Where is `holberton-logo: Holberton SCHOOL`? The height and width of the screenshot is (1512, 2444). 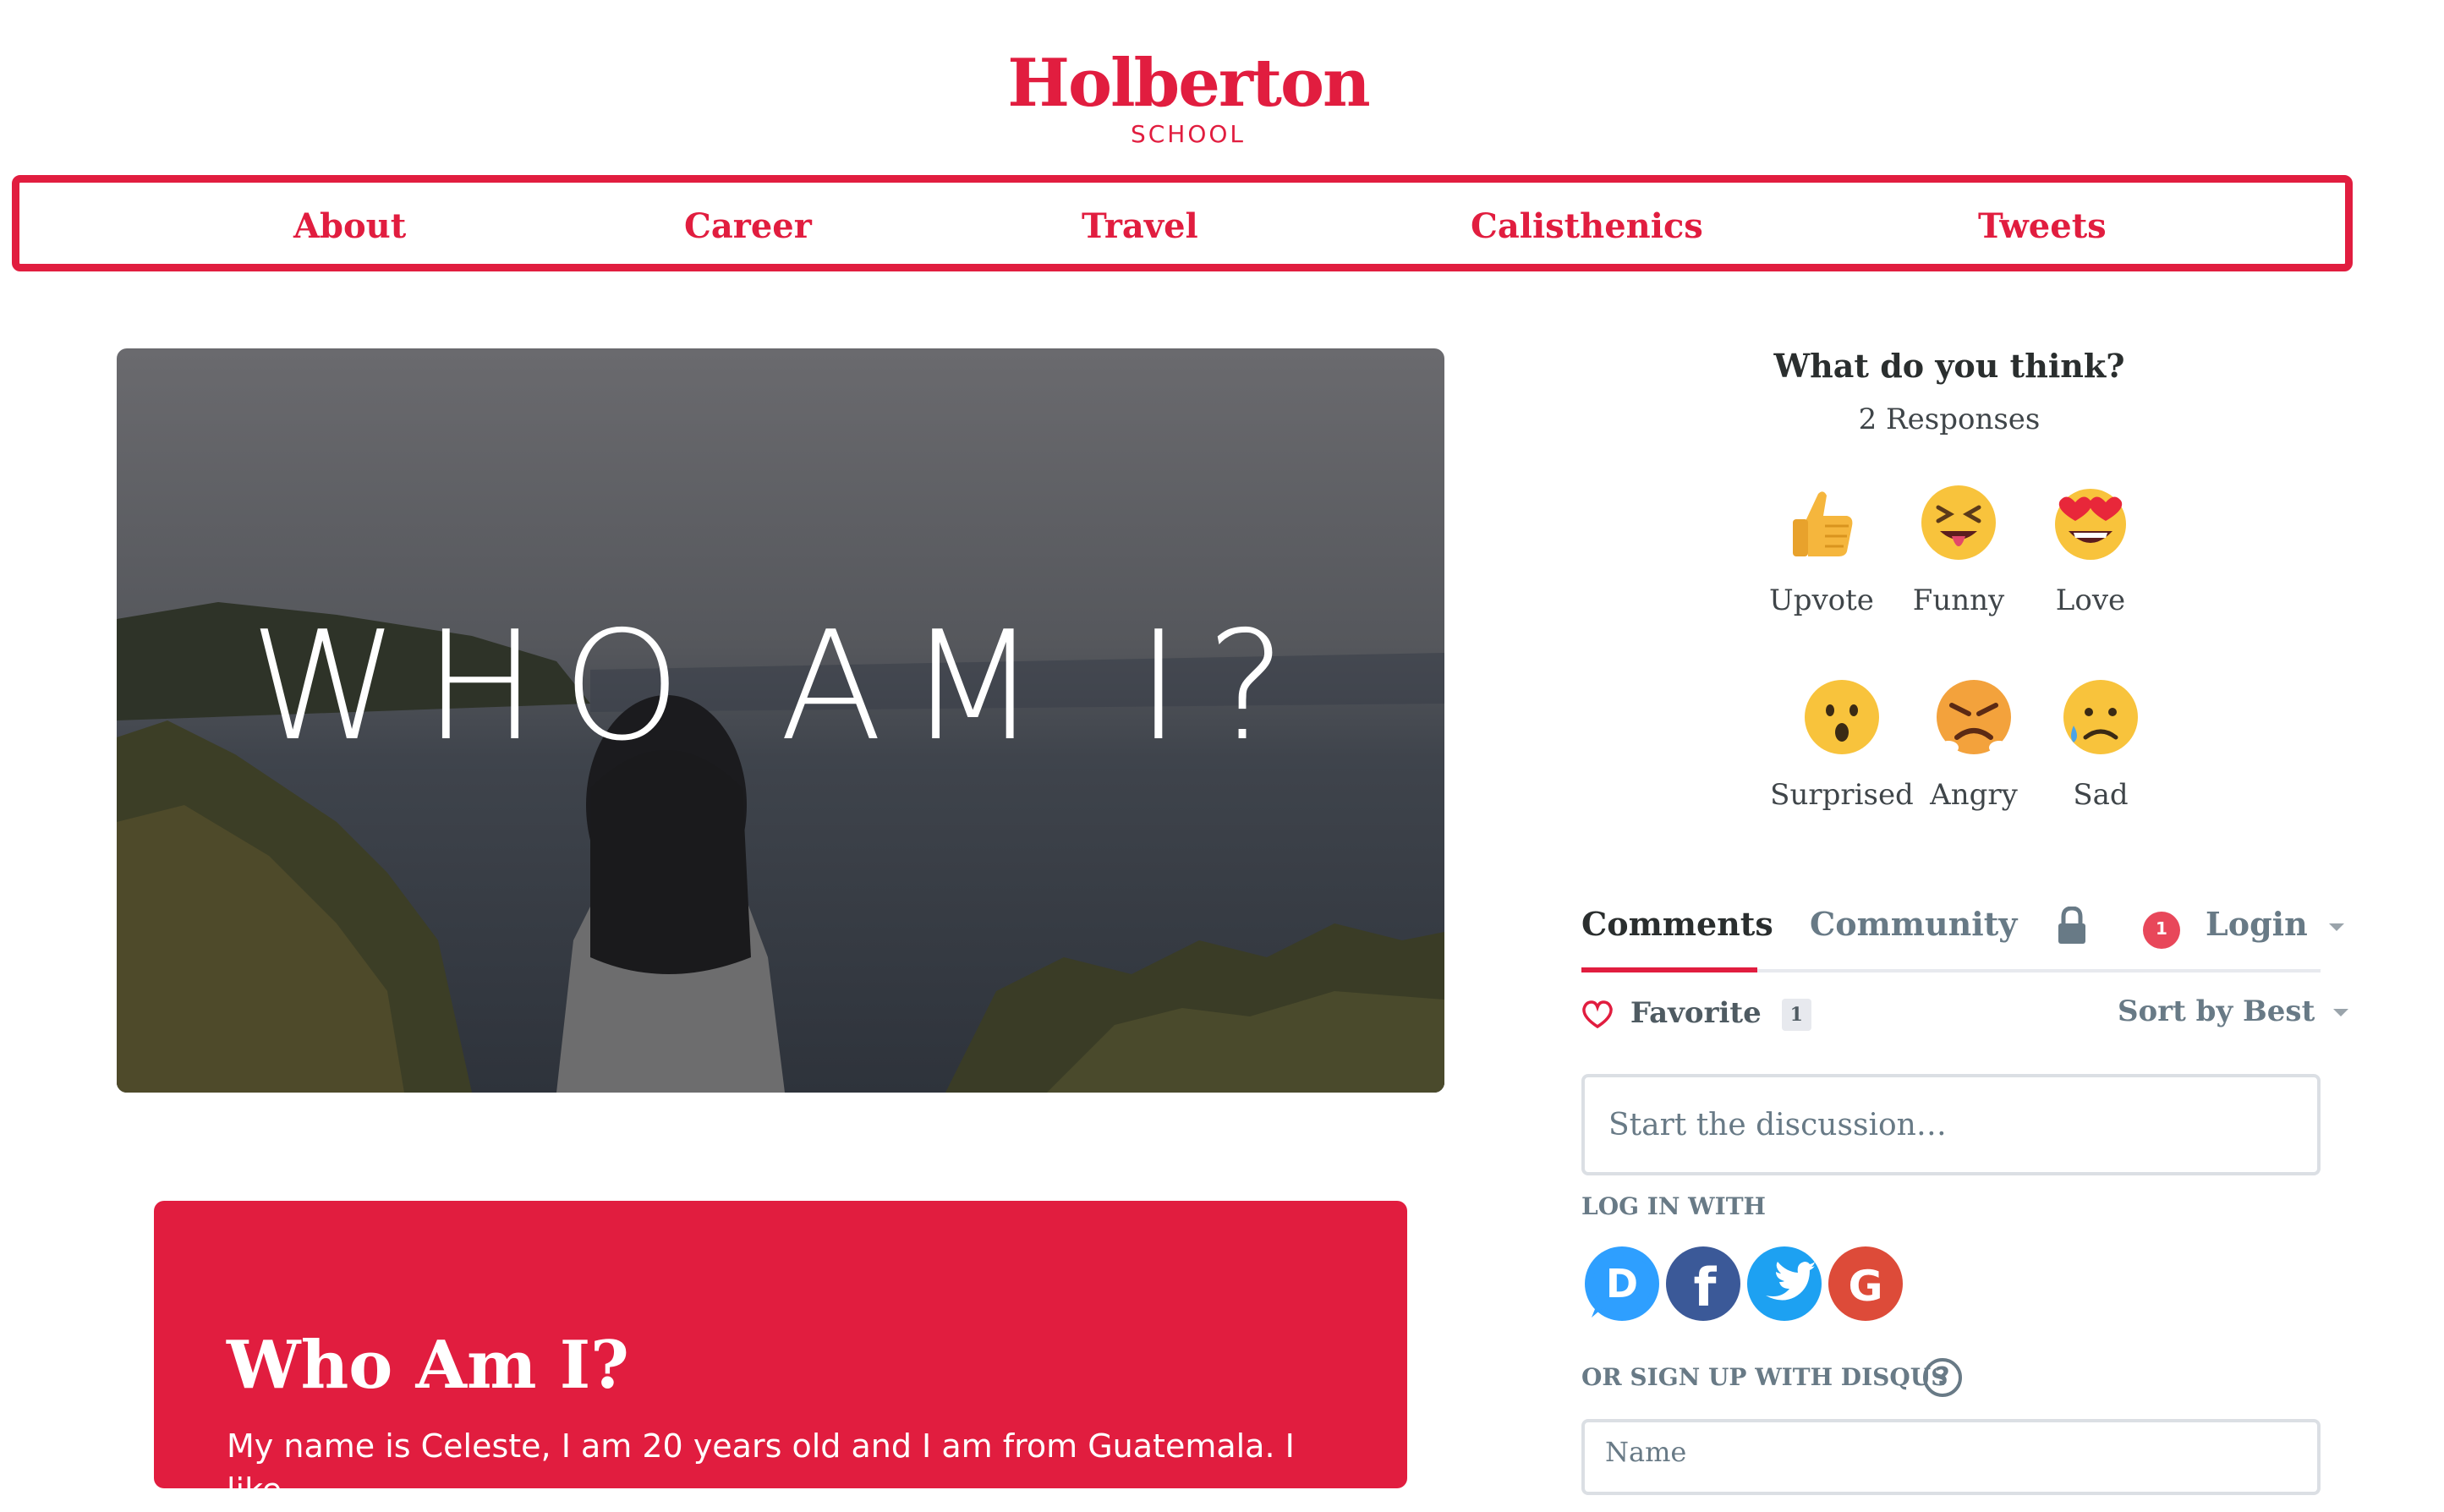
holberton-logo: Holberton SCHOOL is located at coordinates (1188, 97).